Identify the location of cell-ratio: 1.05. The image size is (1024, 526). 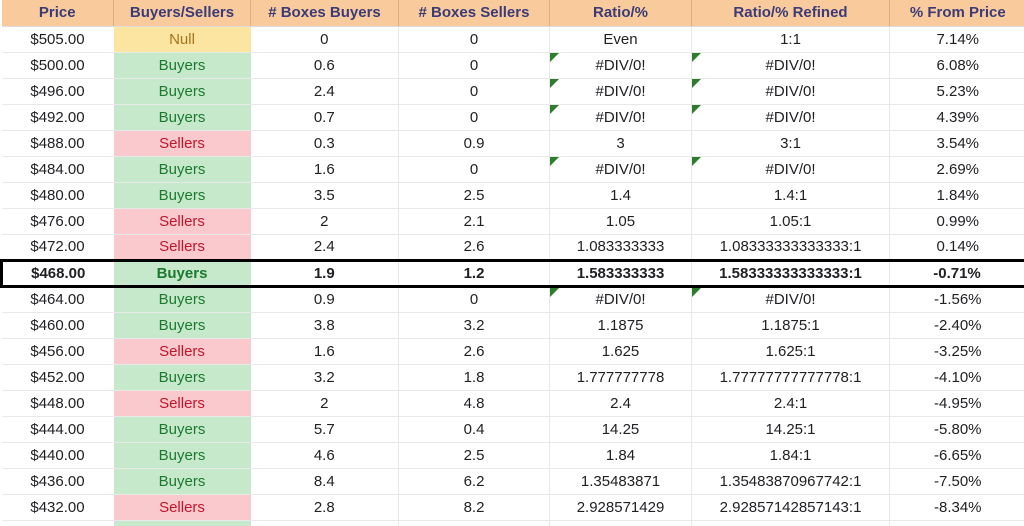
(620, 221).